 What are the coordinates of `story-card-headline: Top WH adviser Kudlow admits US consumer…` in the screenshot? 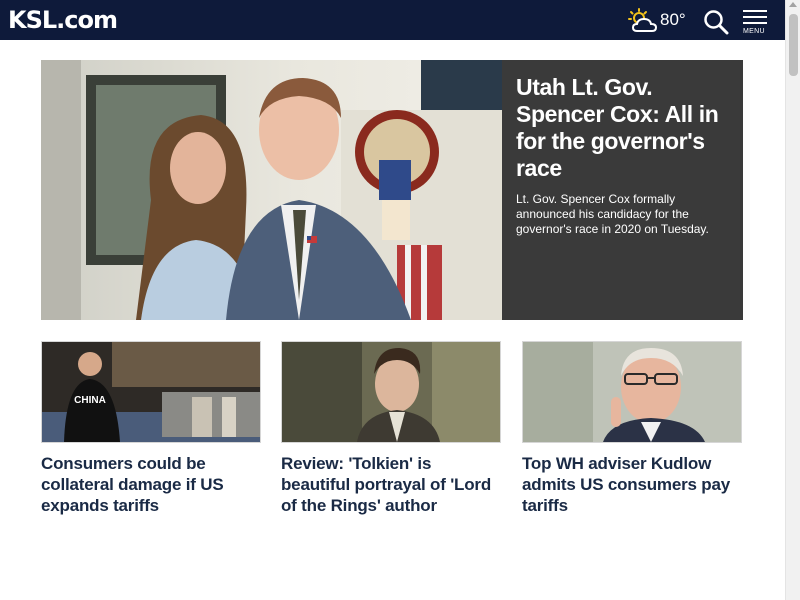 It's located at (632, 484).